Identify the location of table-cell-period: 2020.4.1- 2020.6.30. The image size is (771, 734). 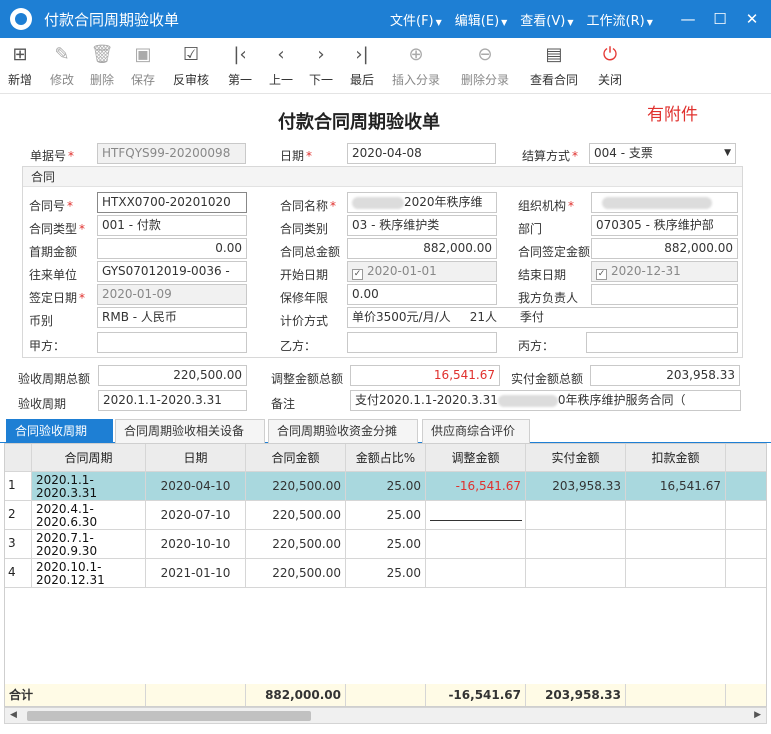
(89, 515).